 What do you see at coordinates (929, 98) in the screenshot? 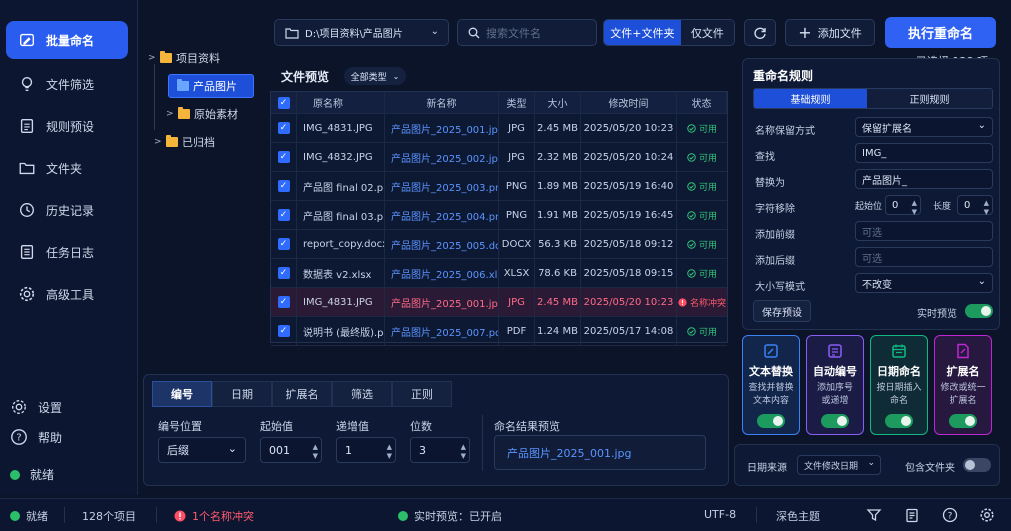
I see `tab-regex-rules: 正则规则` at bounding box center [929, 98].